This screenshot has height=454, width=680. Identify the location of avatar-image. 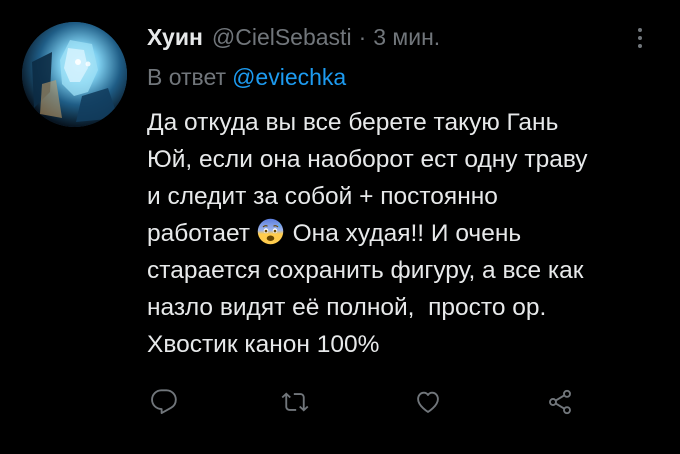
(74, 74).